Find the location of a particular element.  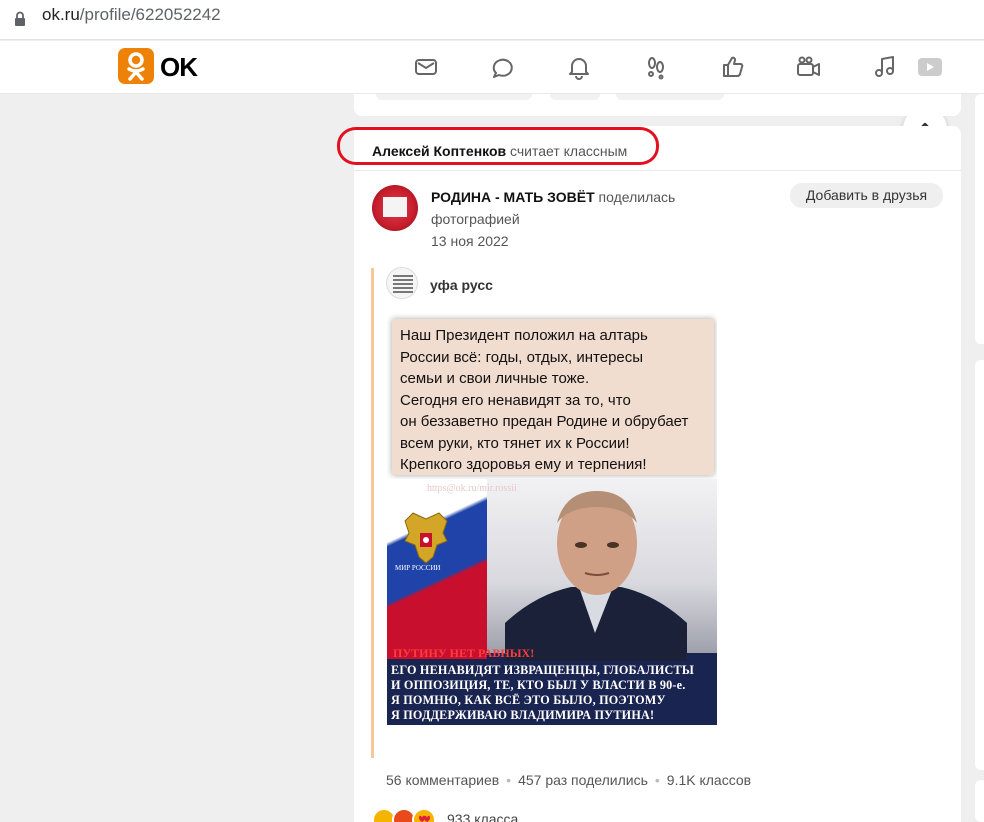

actor-name-link: Алексей Коптенков is located at coordinates (439, 151).